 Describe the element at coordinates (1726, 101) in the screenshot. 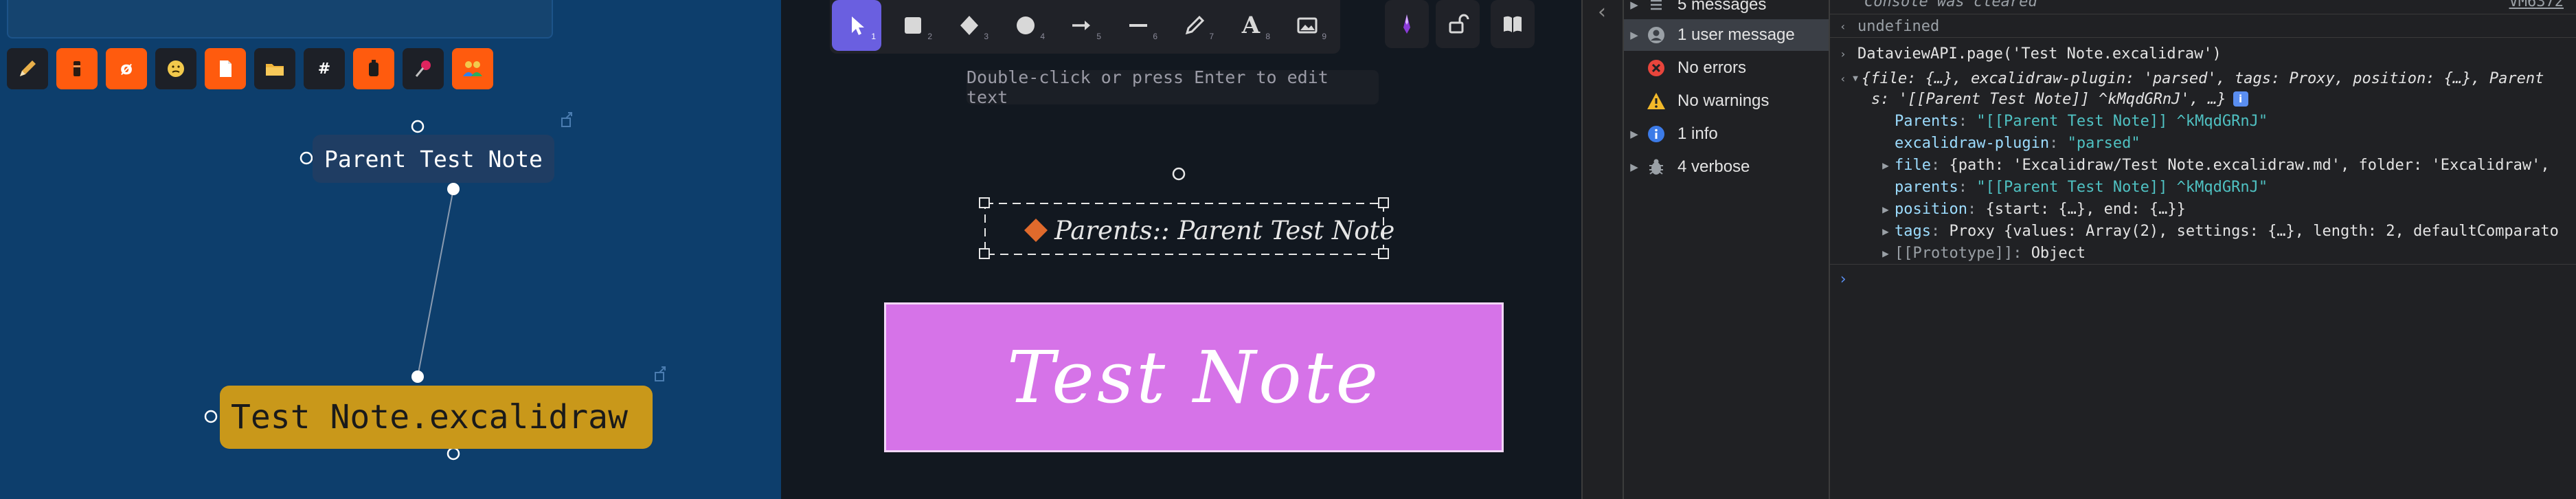

I see `sidebar-item-warnings: No warnings` at that location.